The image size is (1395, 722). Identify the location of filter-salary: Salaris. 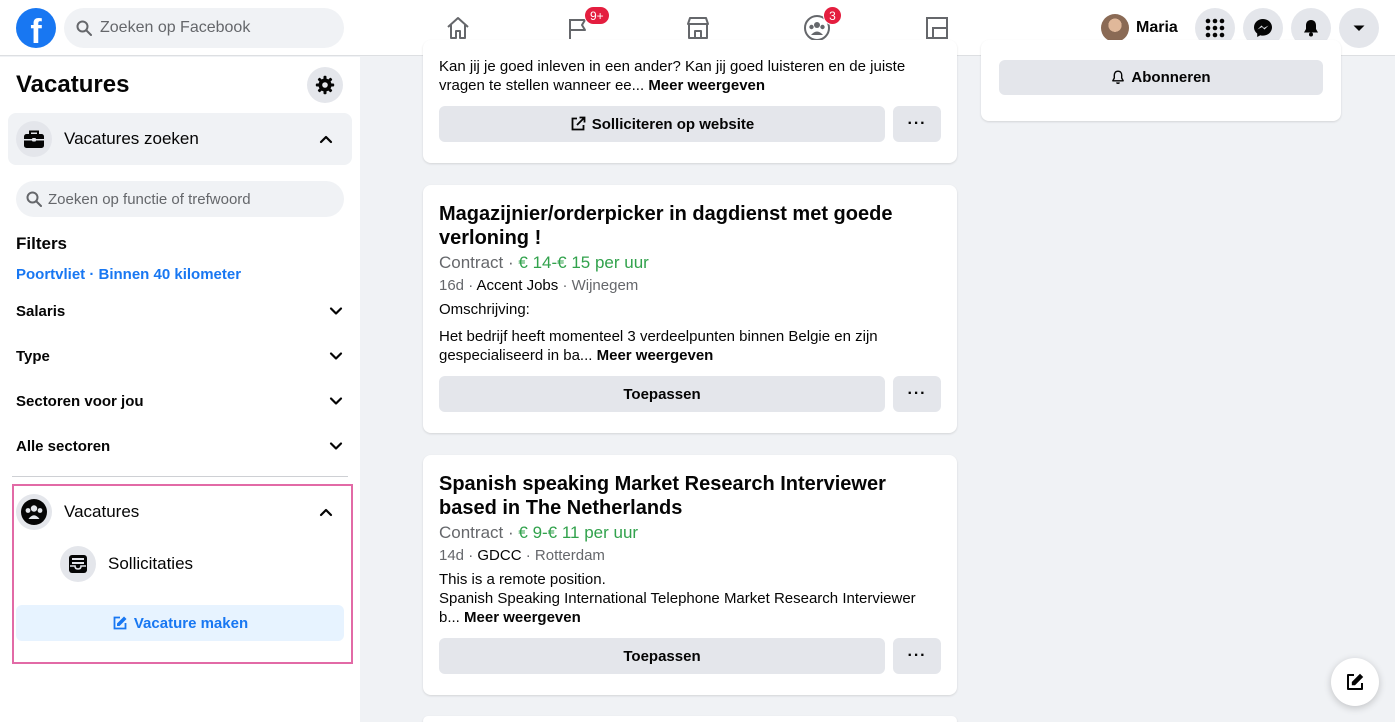
(180, 311).